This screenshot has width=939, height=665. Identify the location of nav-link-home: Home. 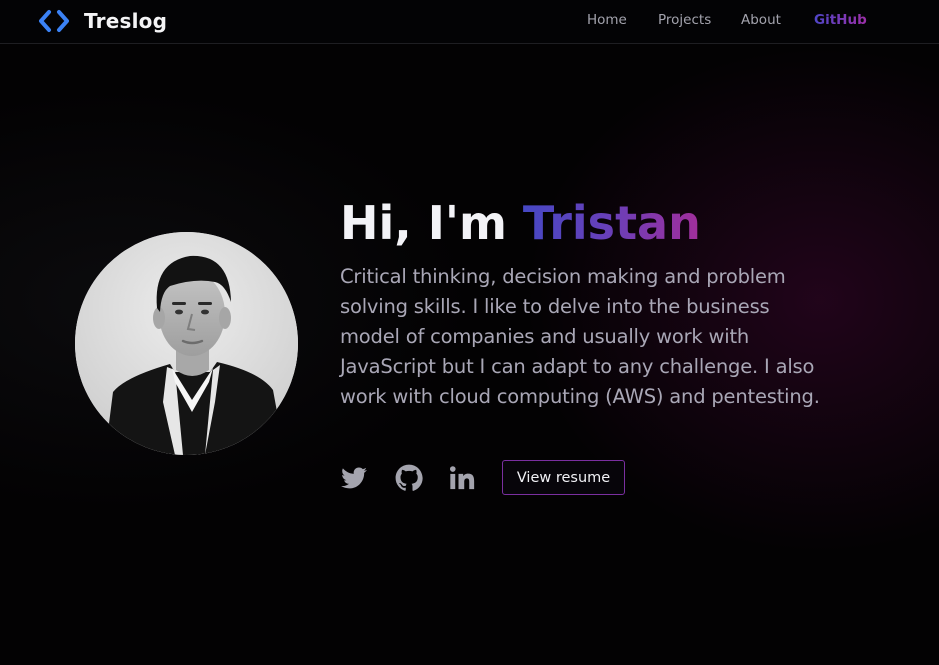
(607, 20).